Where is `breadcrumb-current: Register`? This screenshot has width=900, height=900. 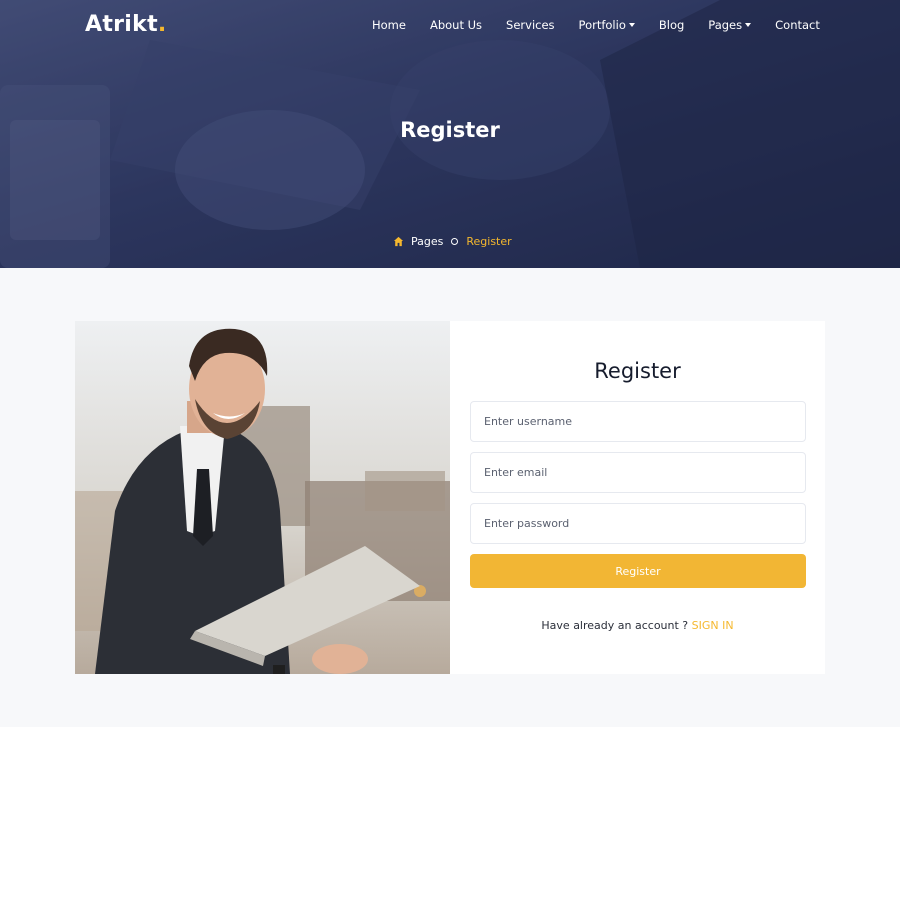
breadcrumb-current: Register is located at coordinates (489, 241).